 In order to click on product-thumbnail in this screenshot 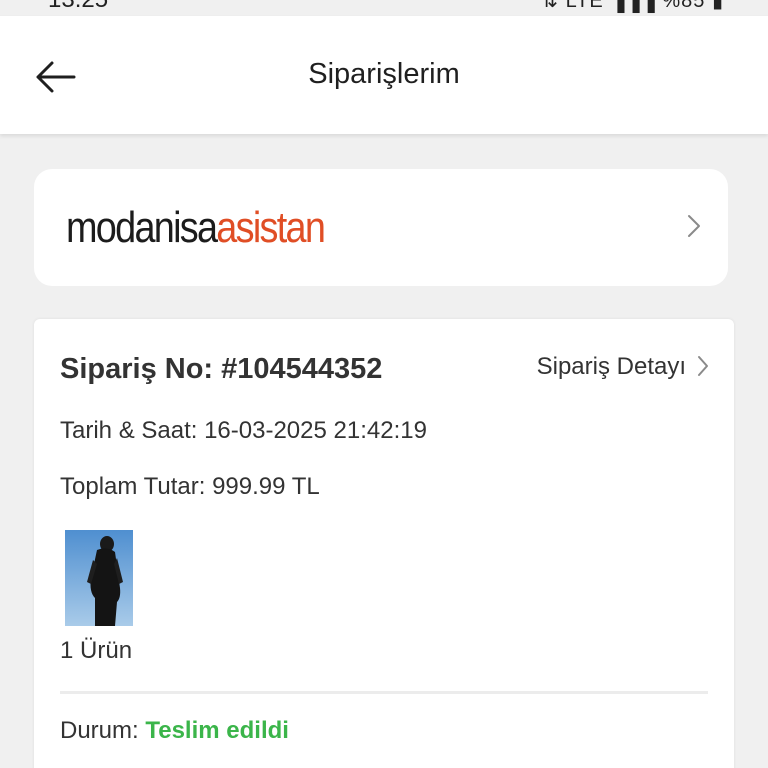, I will do `click(99, 578)`.